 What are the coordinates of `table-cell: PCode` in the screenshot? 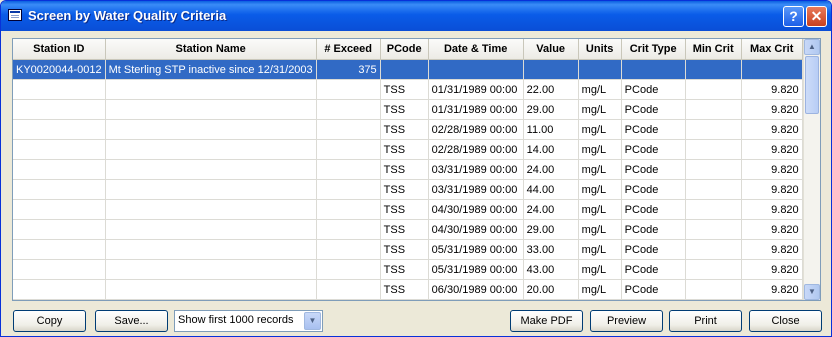 It's located at (653, 169).